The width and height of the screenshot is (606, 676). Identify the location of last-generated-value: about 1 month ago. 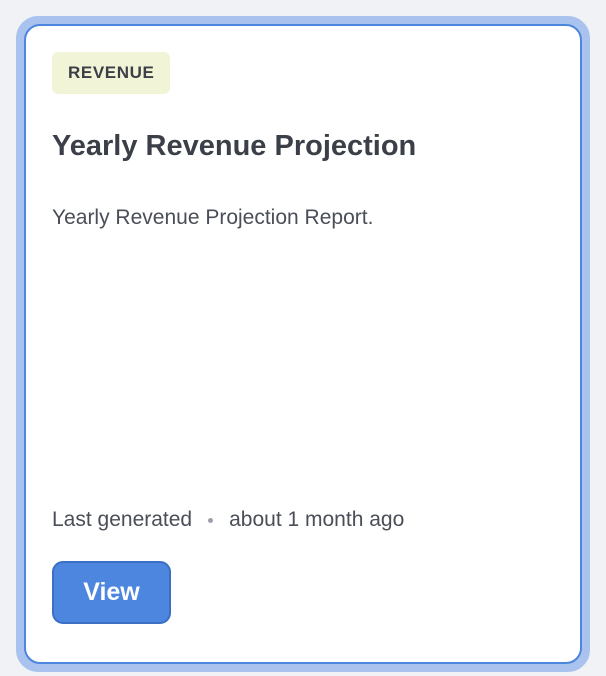
(317, 519).